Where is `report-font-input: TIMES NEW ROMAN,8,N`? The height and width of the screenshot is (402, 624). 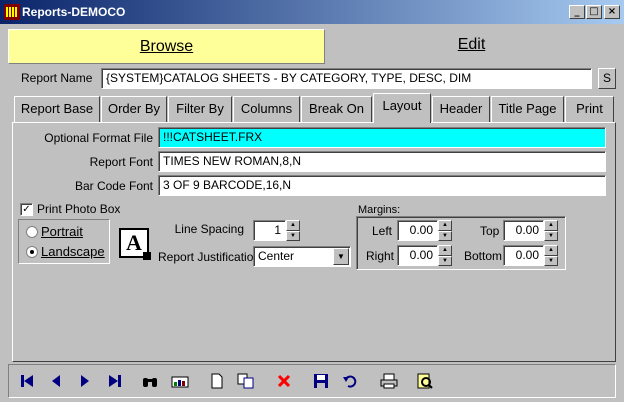
report-font-input: TIMES NEW ROMAN,8,N is located at coordinates (382, 161).